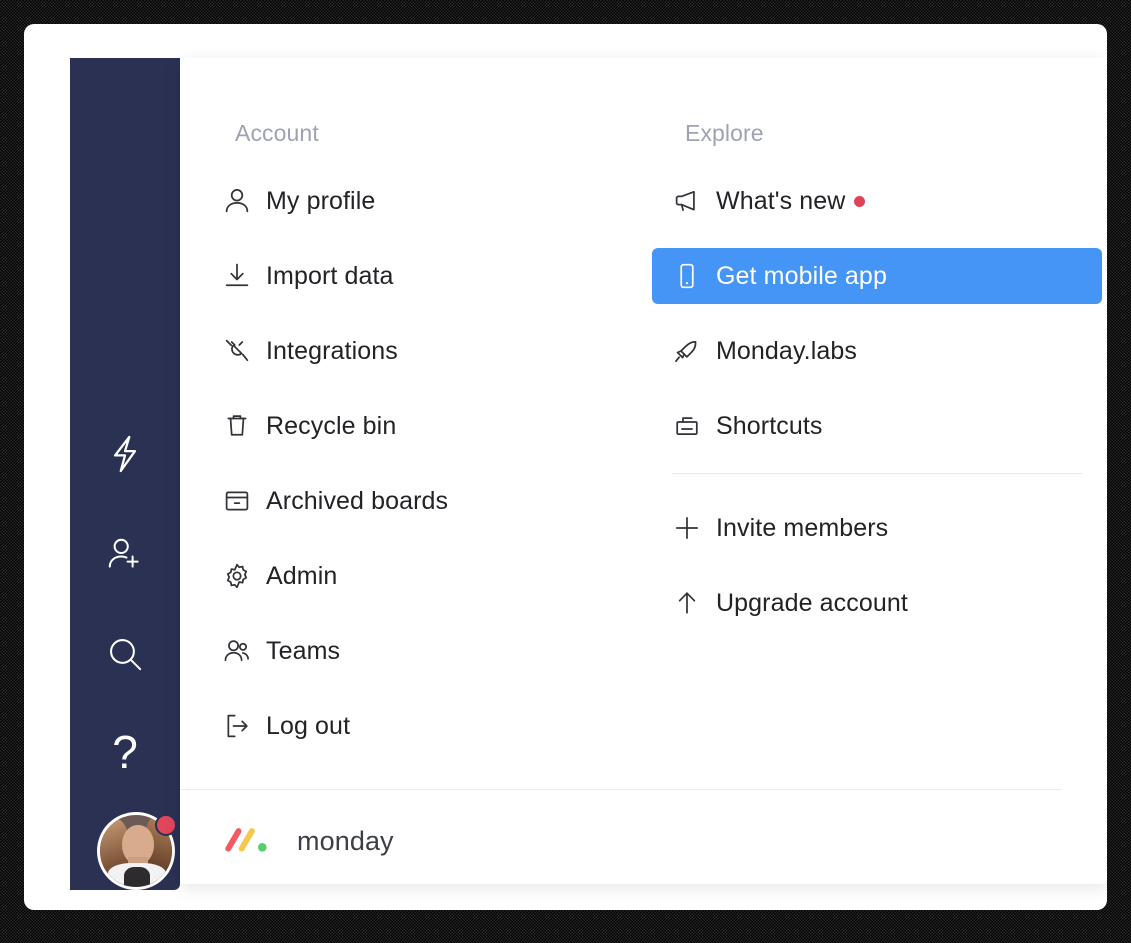 Image resolution: width=1131 pixels, height=943 pixels. What do you see at coordinates (802, 527) in the screenshot?
I see `menu-item-label: Invite members` at bounding box center [802, 527].